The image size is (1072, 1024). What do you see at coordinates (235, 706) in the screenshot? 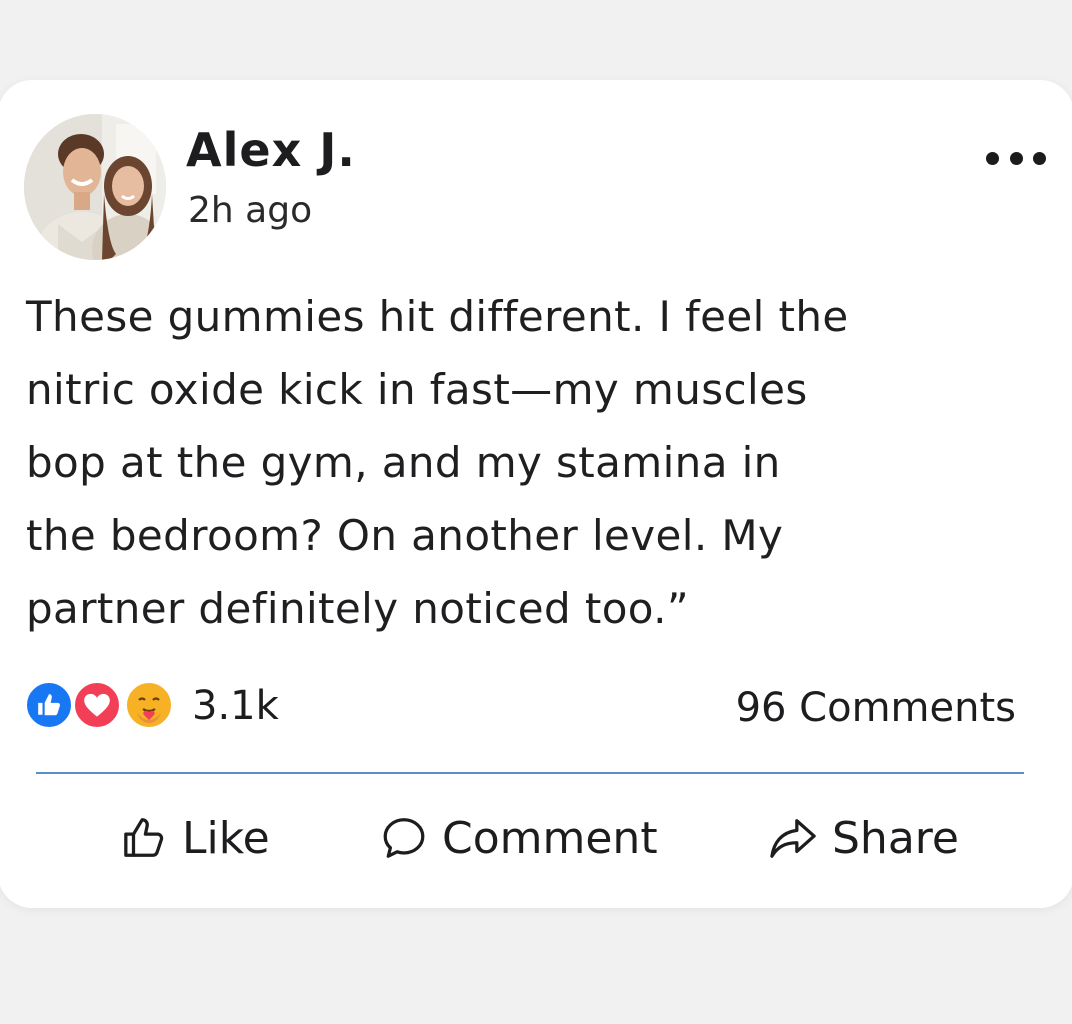
I see `reactions-count: 3.1k` at bounding box center [235, 706].